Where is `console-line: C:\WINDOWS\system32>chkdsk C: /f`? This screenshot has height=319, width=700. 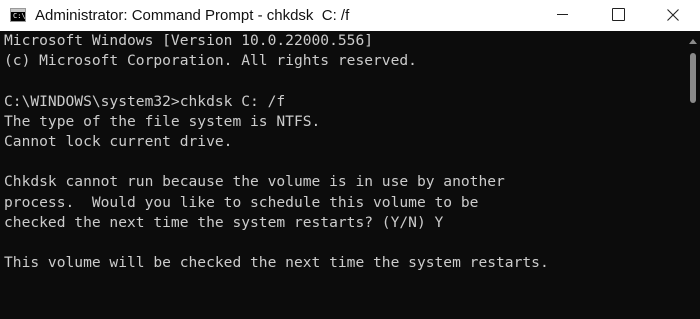
console-line: C:\WINDOWS\system32>chkdsk C: /f is located at coordinates (145, 101).